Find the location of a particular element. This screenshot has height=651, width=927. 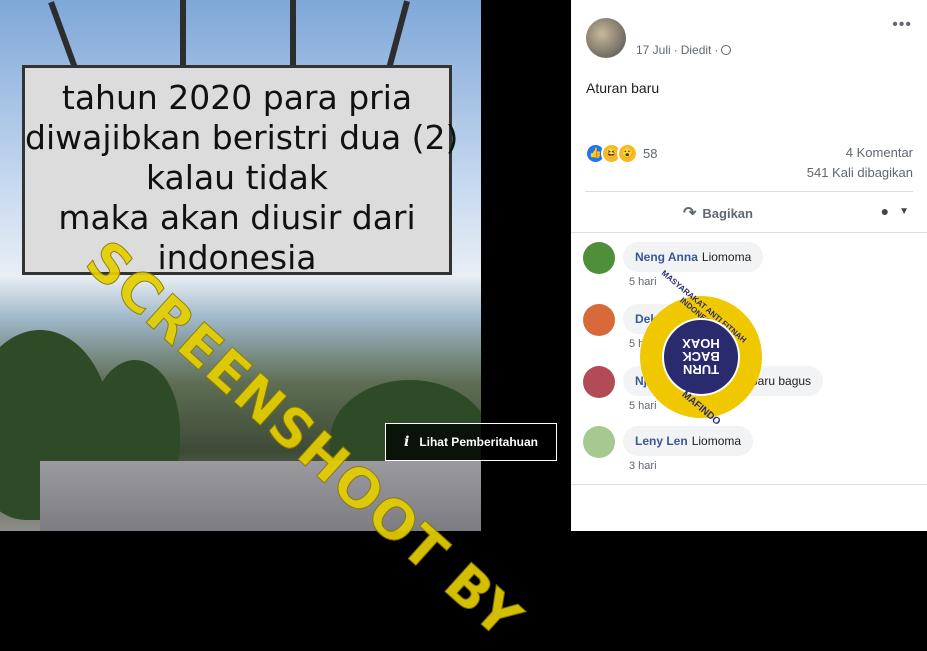

view-notice-label: Lihat Pemberitahuan is located at coordinates (478, 442).